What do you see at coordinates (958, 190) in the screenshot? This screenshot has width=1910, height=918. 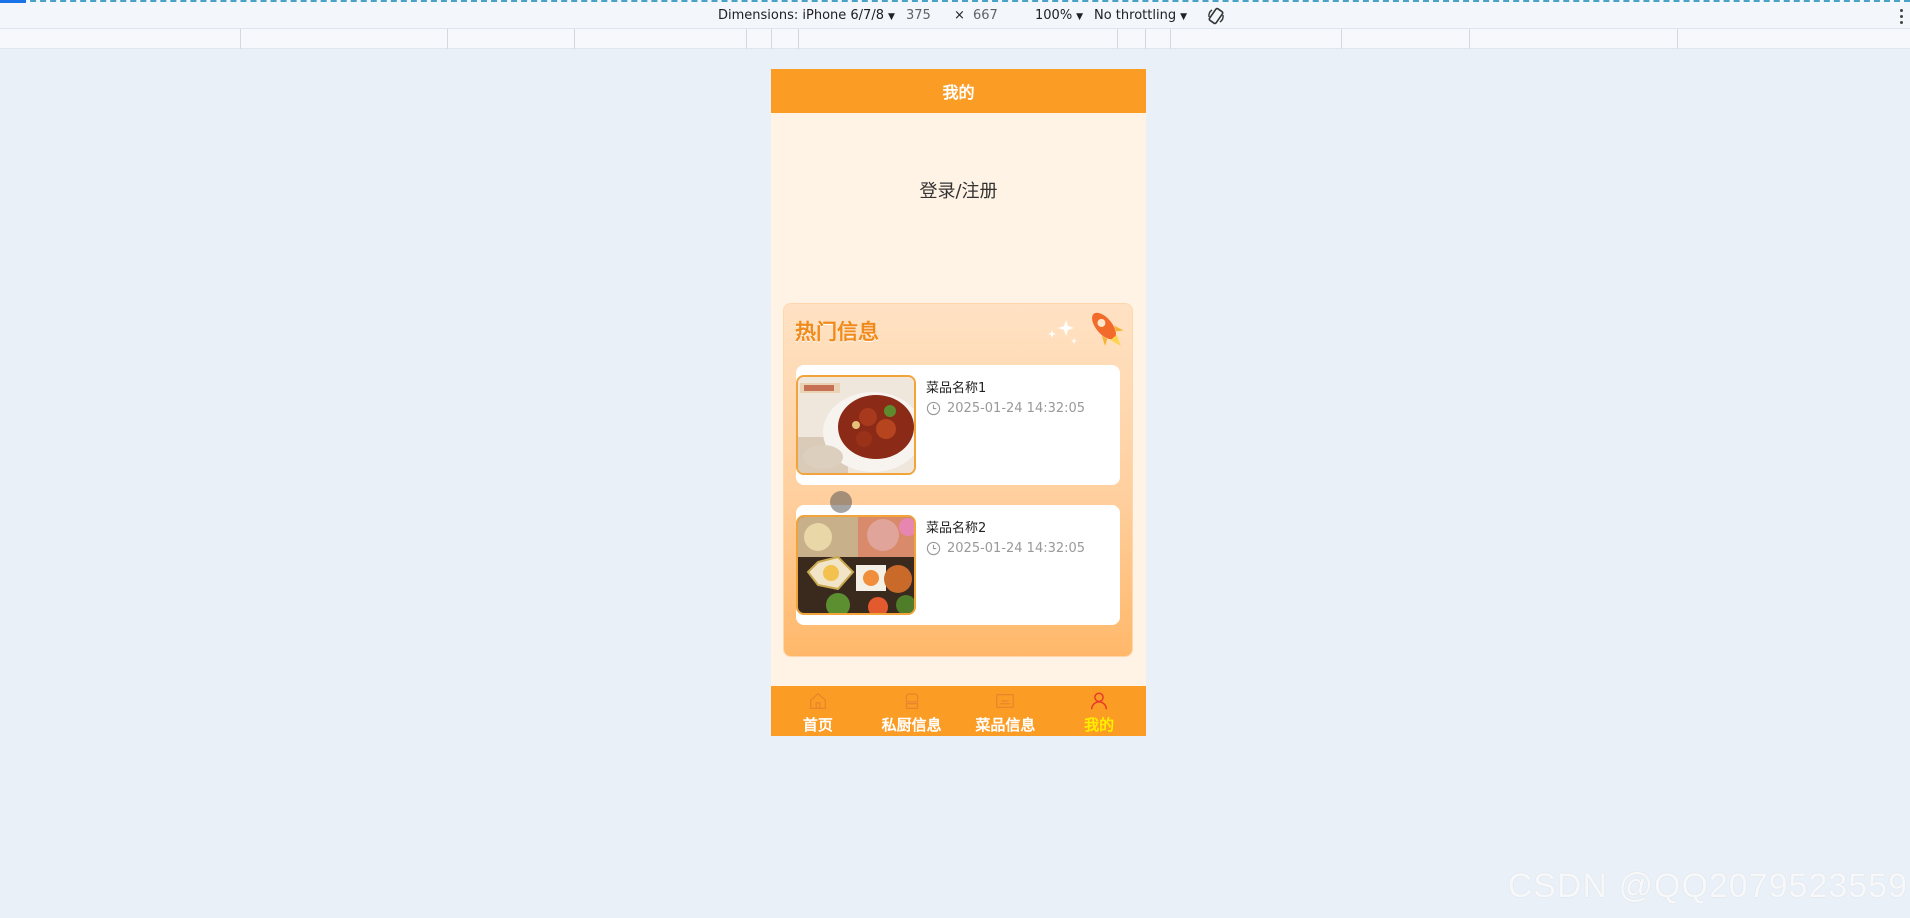 I see `login-register-link: 登录/注册` at bounding box center [958, 190].